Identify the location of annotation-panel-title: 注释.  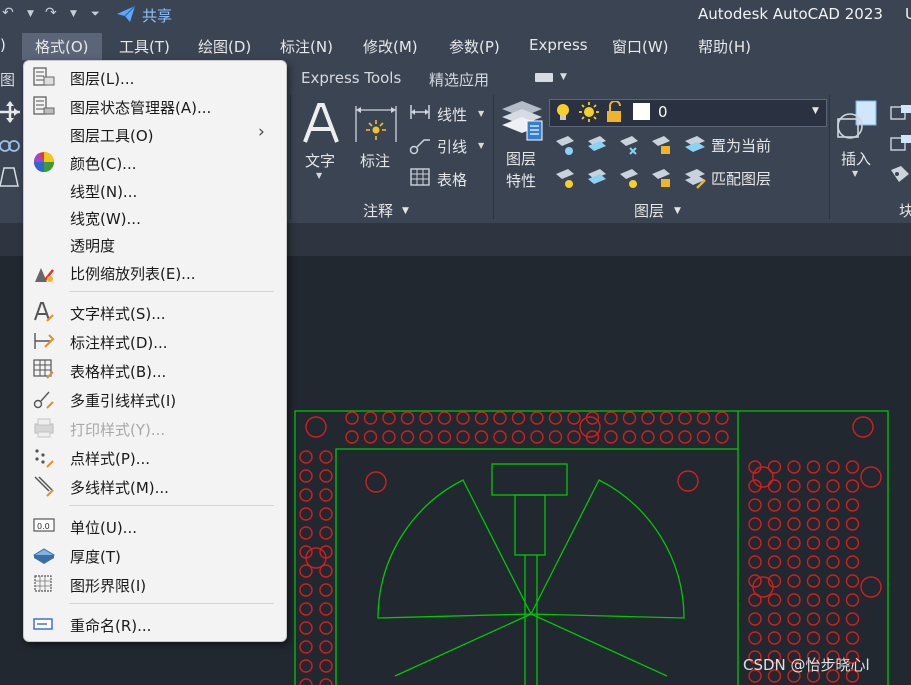
(378, 210).